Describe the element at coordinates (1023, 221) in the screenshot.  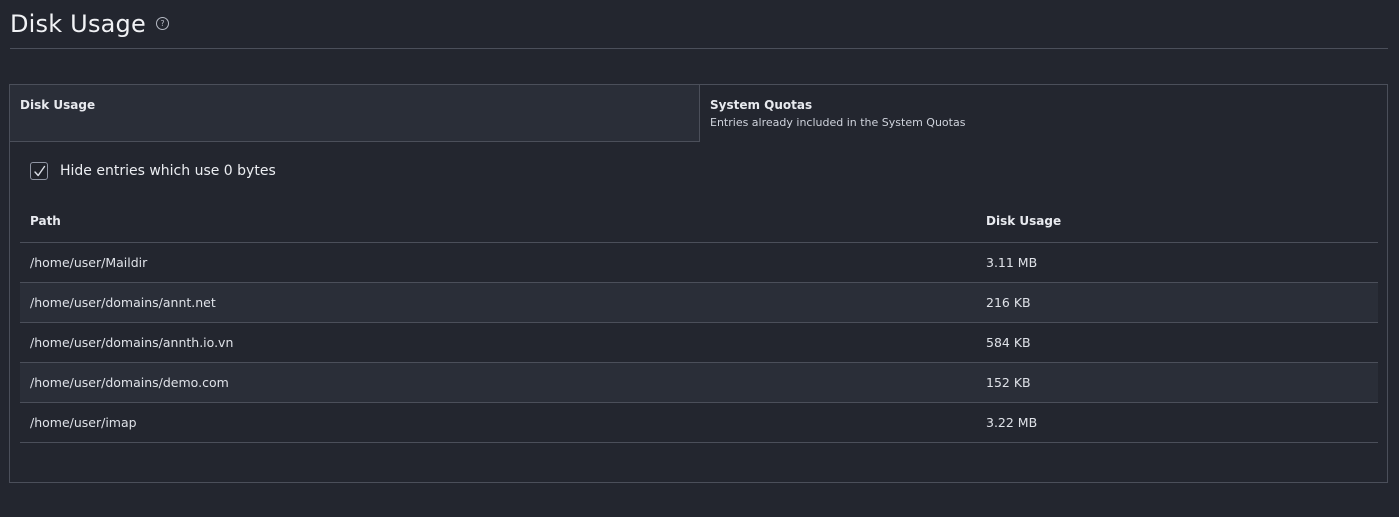
I see `column-header-disk-usage: Disk Usage` at that location.